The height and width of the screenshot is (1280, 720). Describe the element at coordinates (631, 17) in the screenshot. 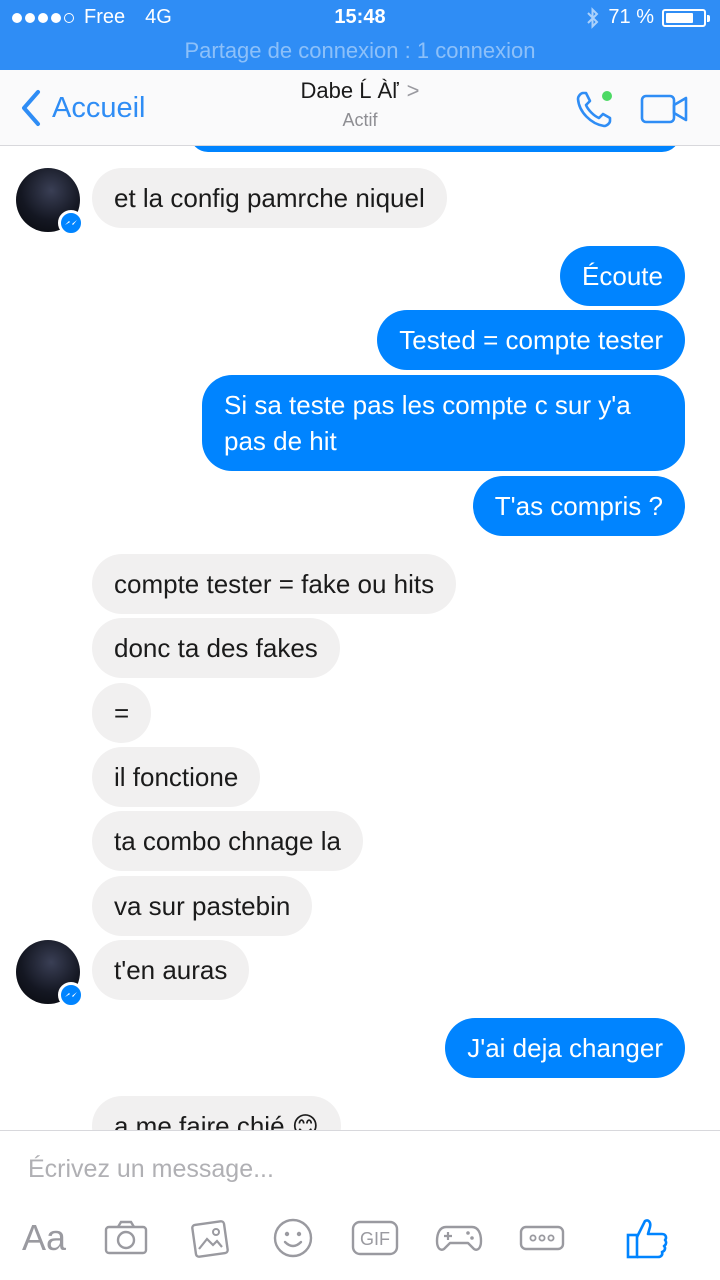

I see `battery-percent: 71 %` at that location.